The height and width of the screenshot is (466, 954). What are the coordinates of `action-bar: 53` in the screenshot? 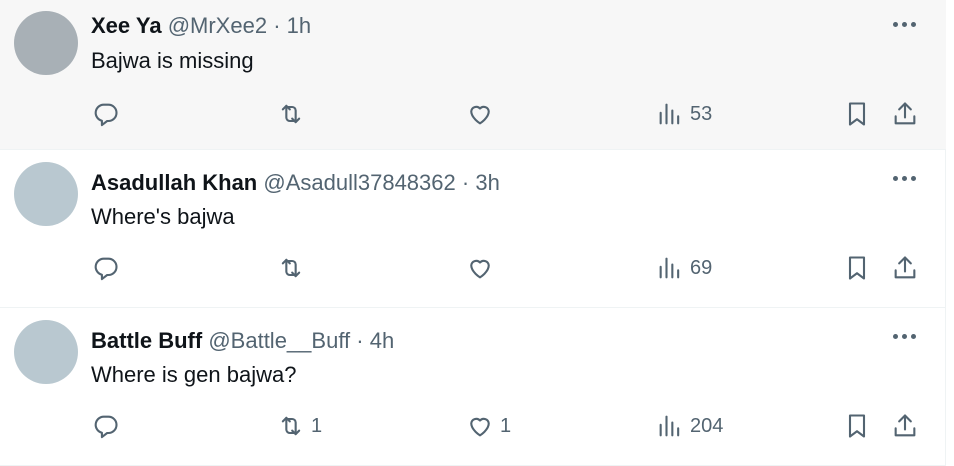 It's located at (473, 114).